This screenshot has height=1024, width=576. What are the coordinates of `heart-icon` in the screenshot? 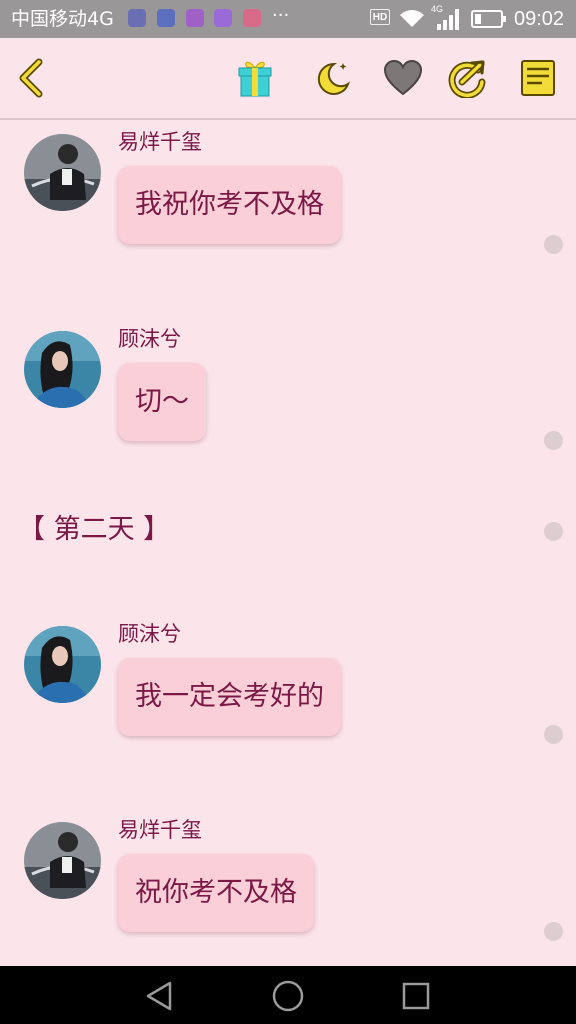 It's located at (403, 78).